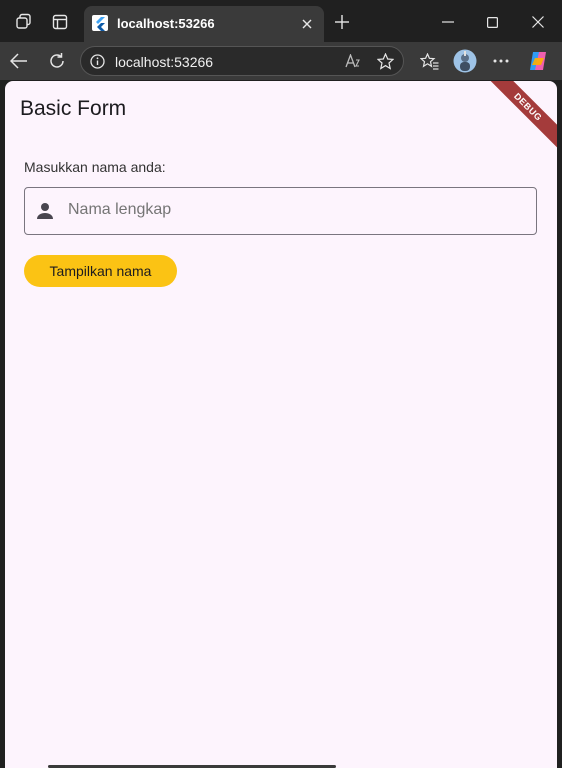 This screenshot has height=768, width=562. What do you see at coordinates (166, 23) in the screenshot?
I see `tab-title: localhost:53266` at bounding box center [166, 23].